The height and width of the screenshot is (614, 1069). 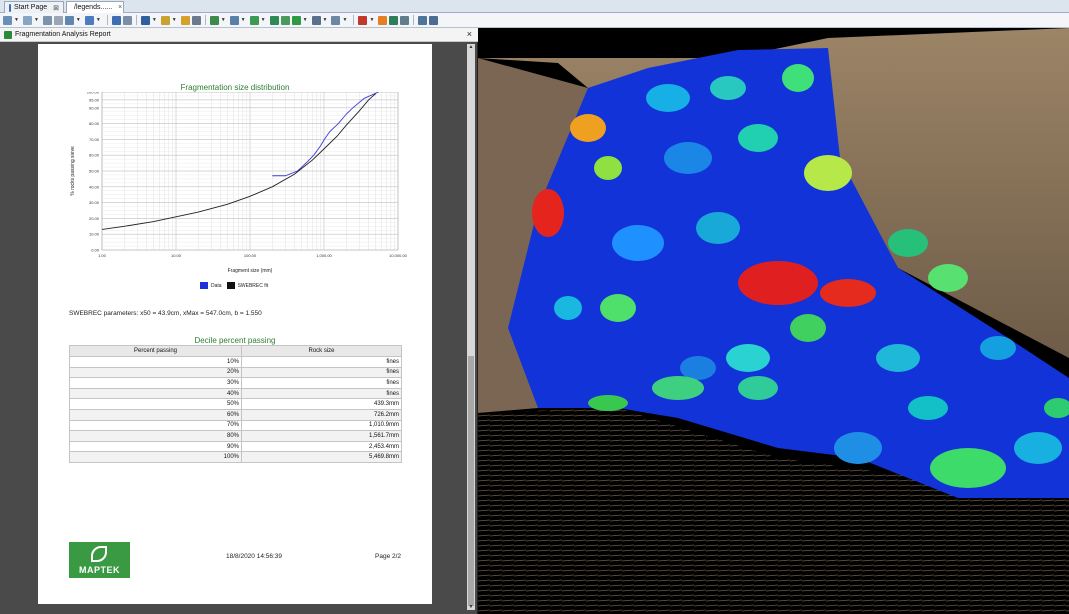 I want to click on size-cell: 2,453.4mm, so click(x=321, y=446).